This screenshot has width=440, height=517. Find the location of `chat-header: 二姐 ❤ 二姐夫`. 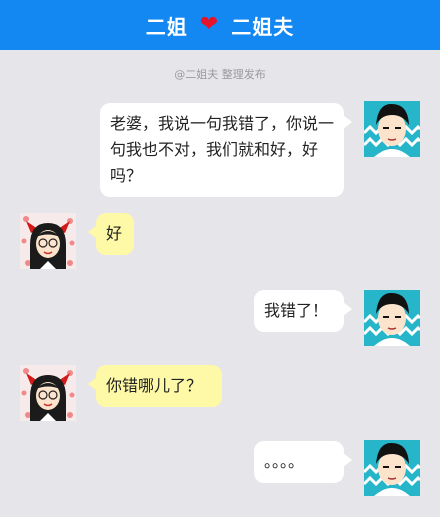

chat-header: 二姐 ❤ 二姐夫 is located at coordinates (220, 25).